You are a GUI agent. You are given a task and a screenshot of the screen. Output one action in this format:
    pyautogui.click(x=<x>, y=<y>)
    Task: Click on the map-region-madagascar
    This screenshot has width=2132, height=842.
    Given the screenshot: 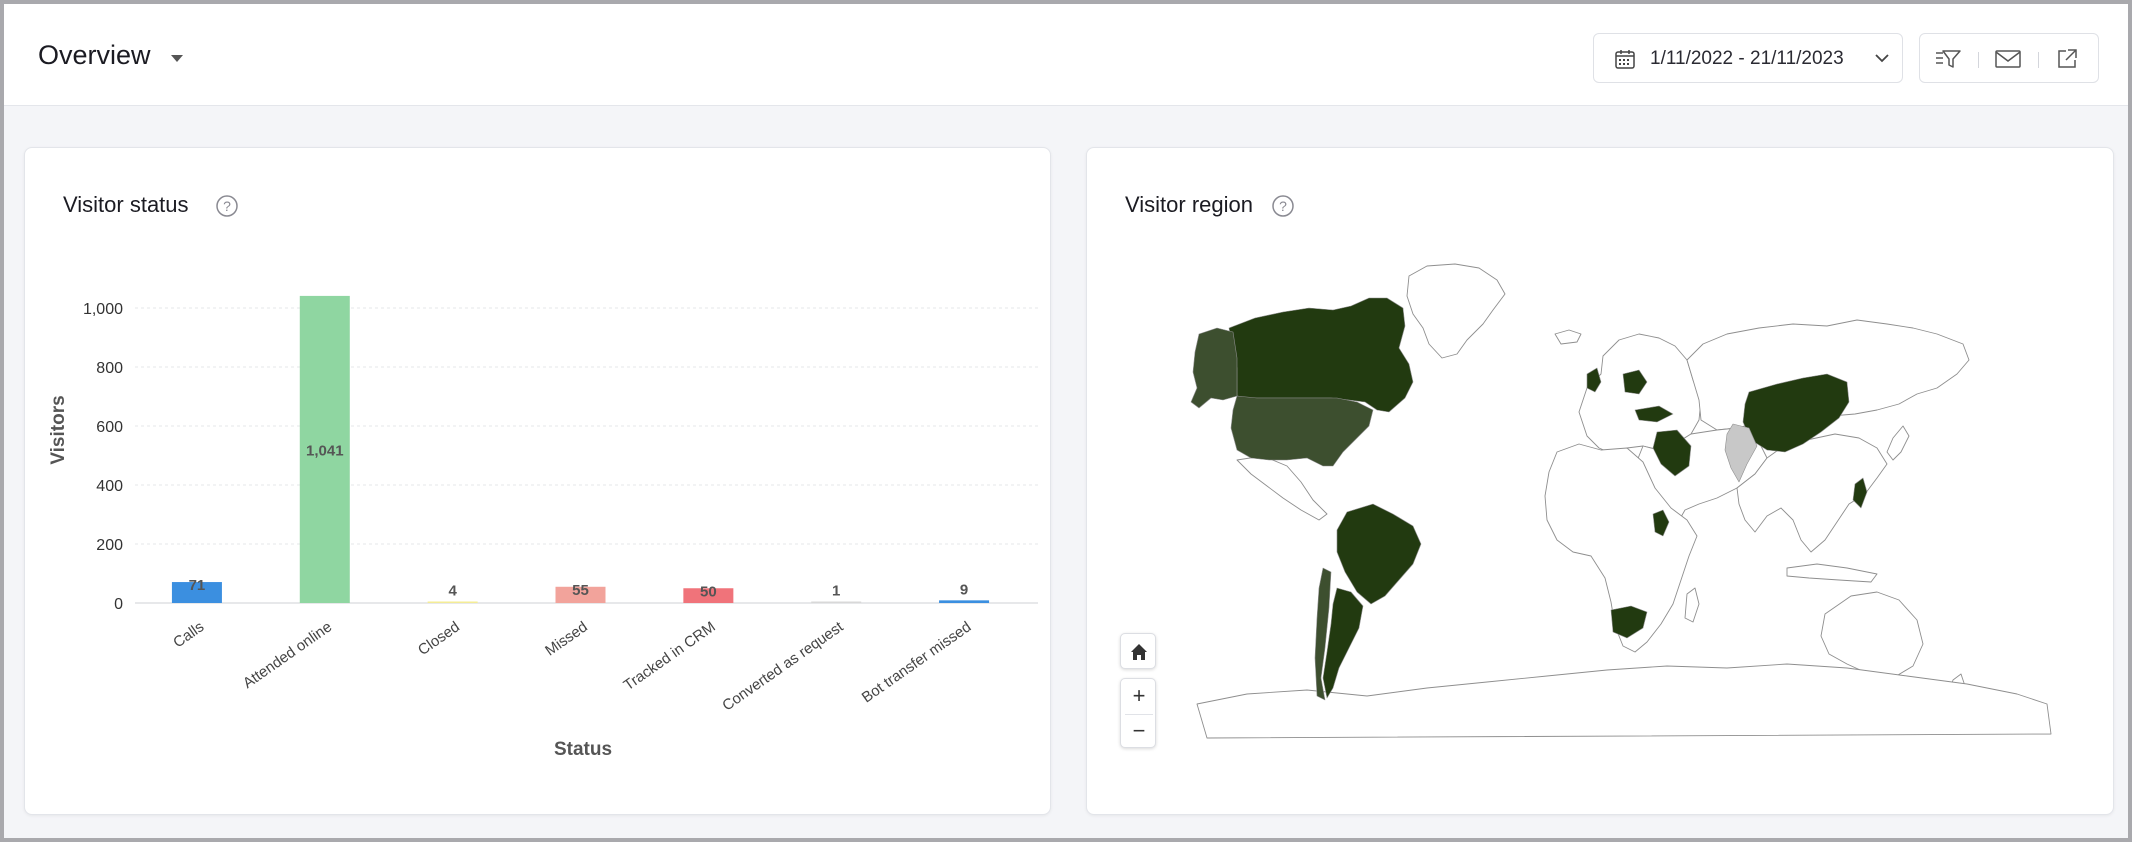 What is the action you would take?
    pyautogui.click(x=1692, y=605)
    